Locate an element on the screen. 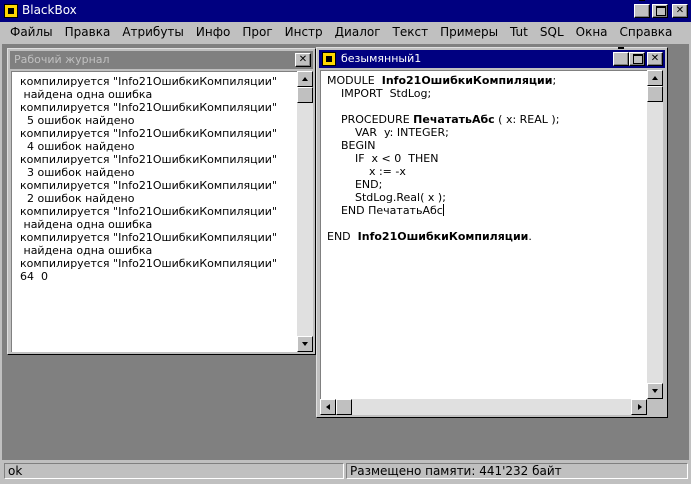  status-message: ok is located at coordinates (174, 471).